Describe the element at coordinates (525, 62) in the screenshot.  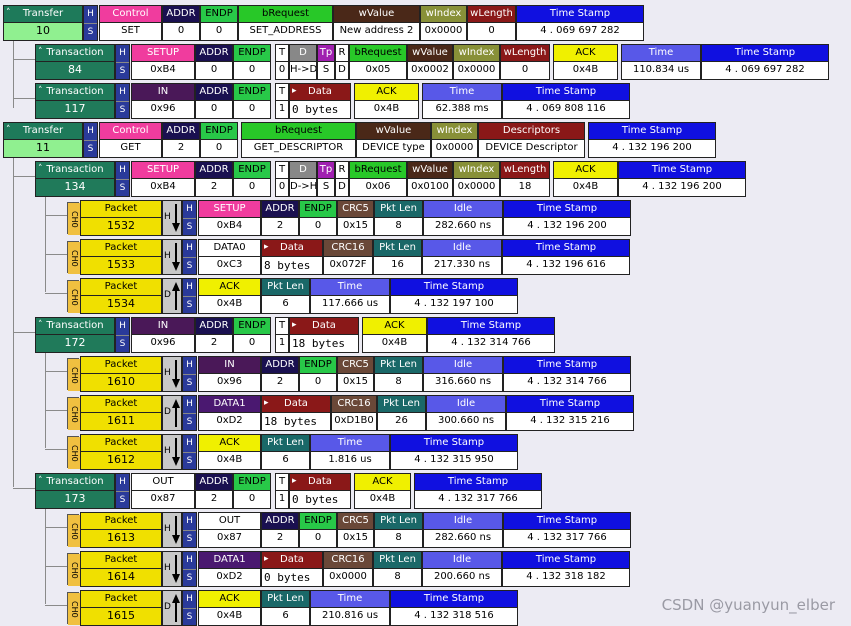
I see `field-wlength: wLength 0` at that location.